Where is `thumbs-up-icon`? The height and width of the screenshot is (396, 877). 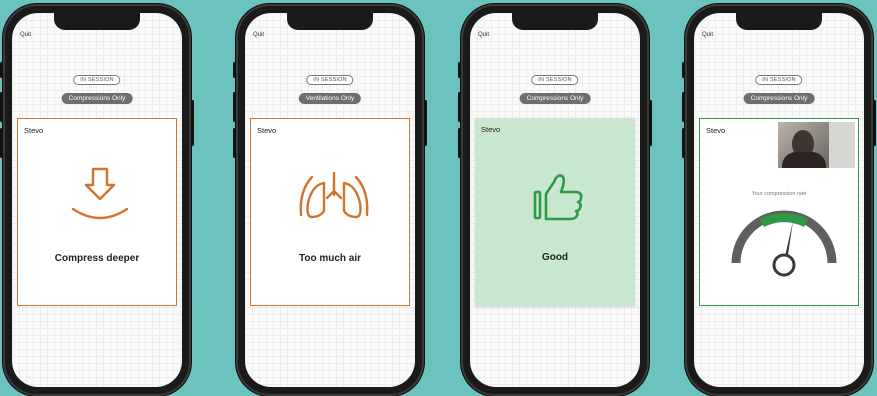 thumbs-up-icon is located at coordinates (558, 197).